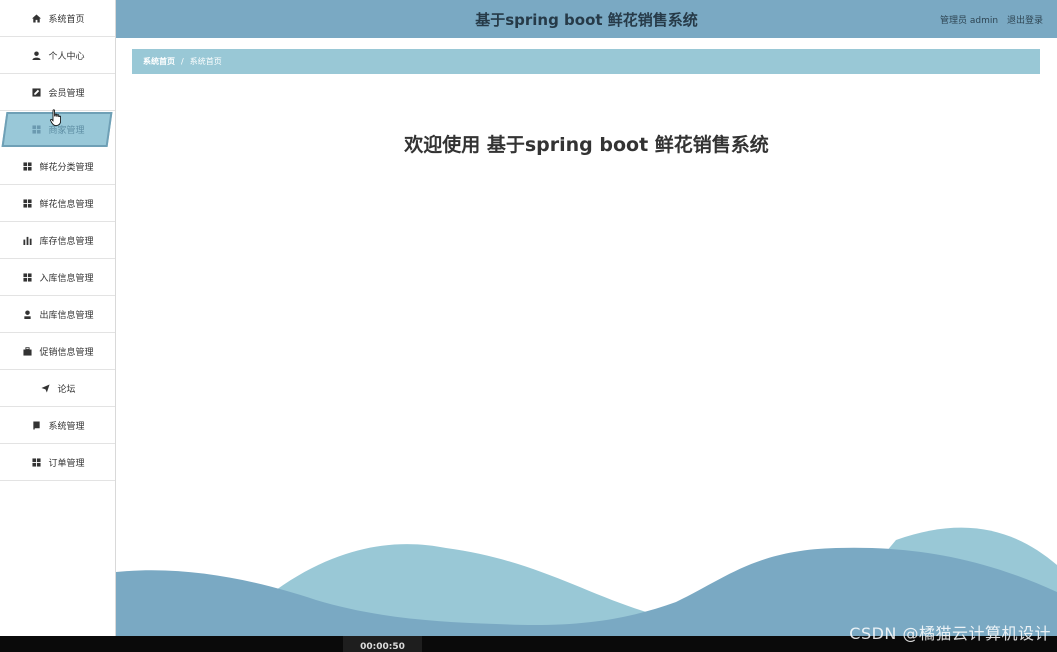  I want to click on logout-link: 退出登录, so click(1025, 21).